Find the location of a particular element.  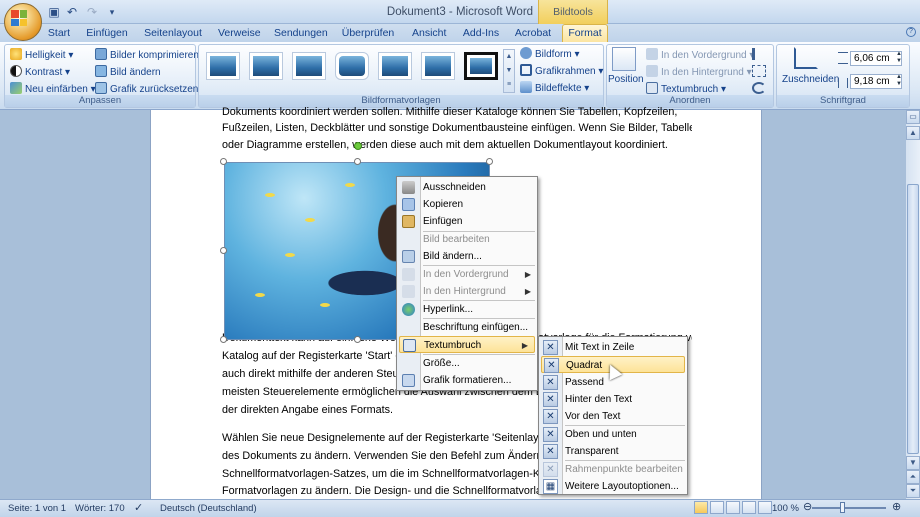

fish-shape is located at coordinates (290, 255).